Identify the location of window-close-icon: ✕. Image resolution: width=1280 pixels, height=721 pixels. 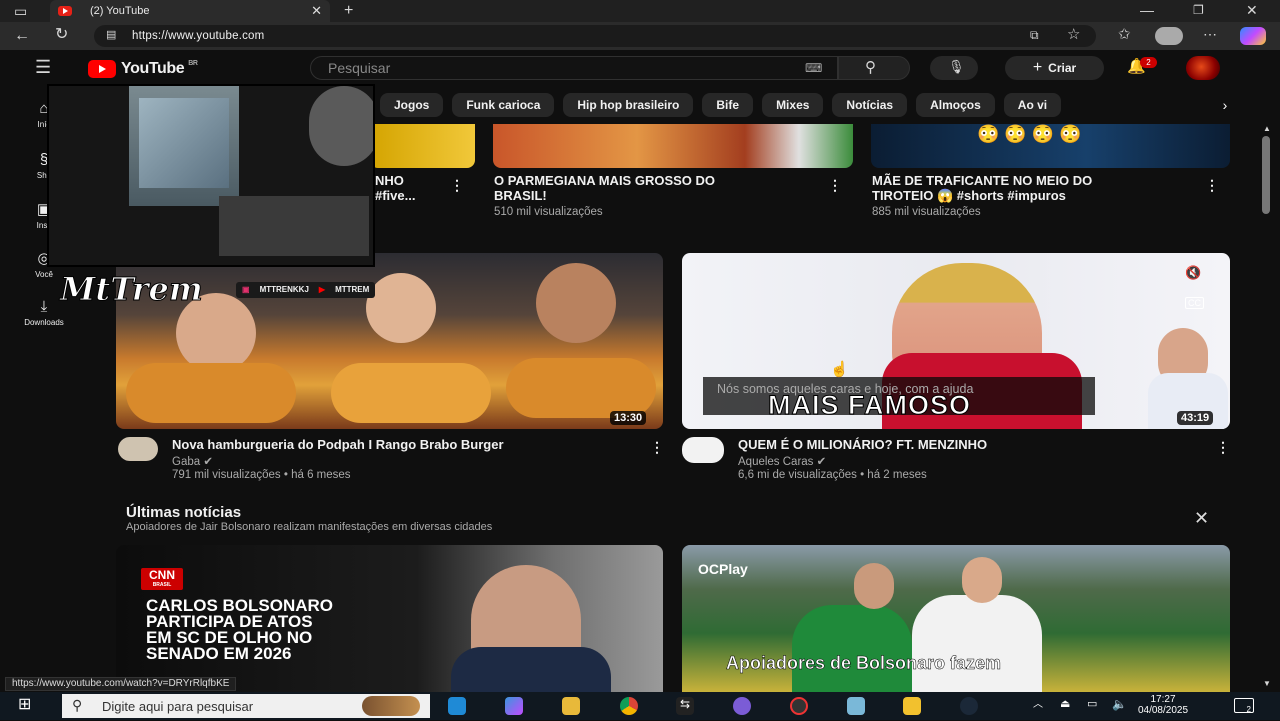
(1252, 10).